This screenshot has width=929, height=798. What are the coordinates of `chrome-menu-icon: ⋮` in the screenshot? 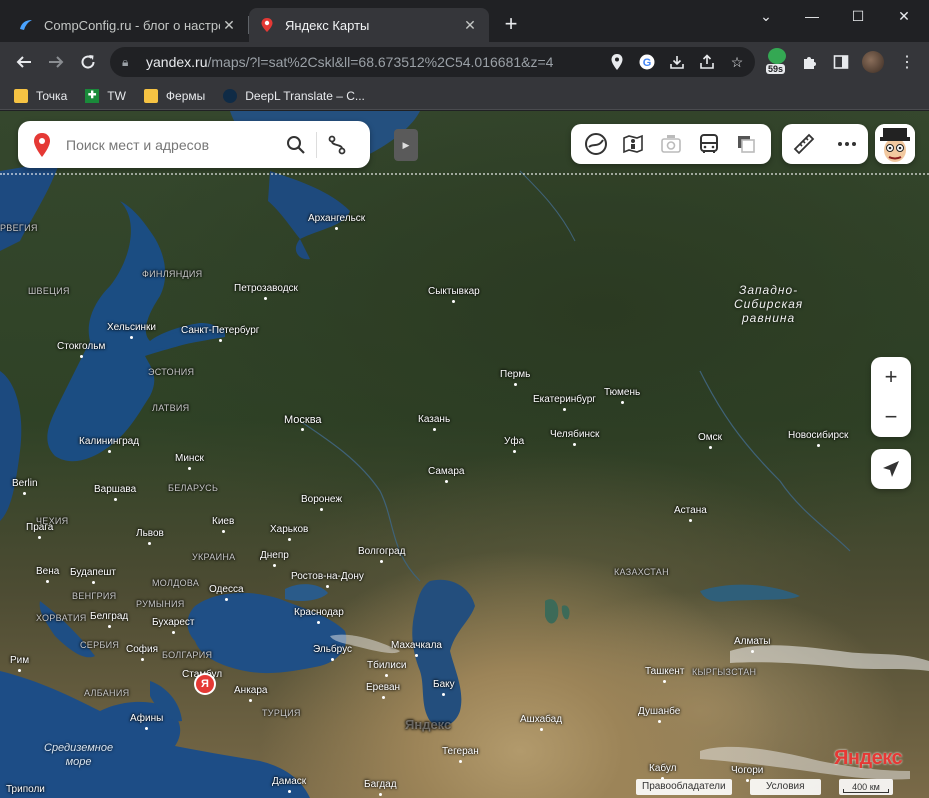 It's located at (907, 62).